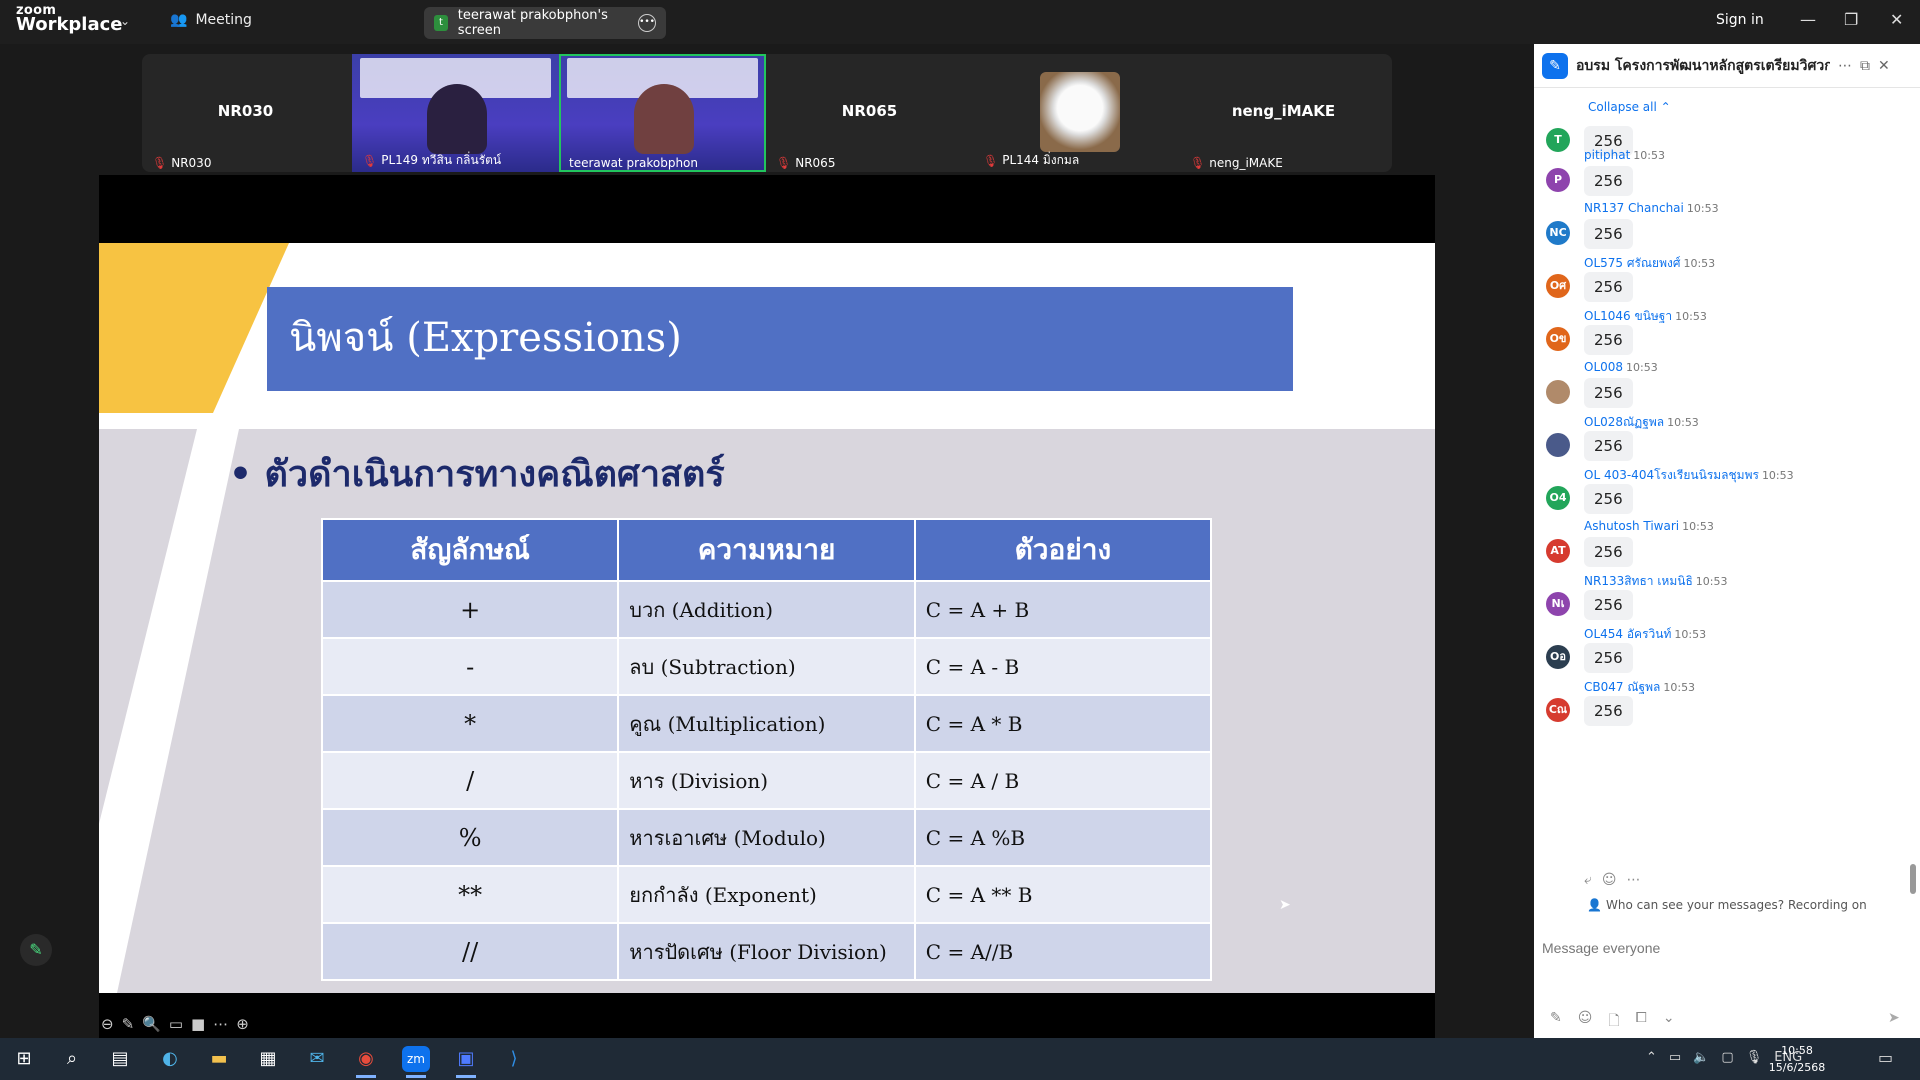 Image resolution: width=1920 pixels, height=1080 pixels. What do you see at coordinates (366, 1062) in the screenshot?
I see `chrome-icon: ◉` at bounding box center [366, 1062].